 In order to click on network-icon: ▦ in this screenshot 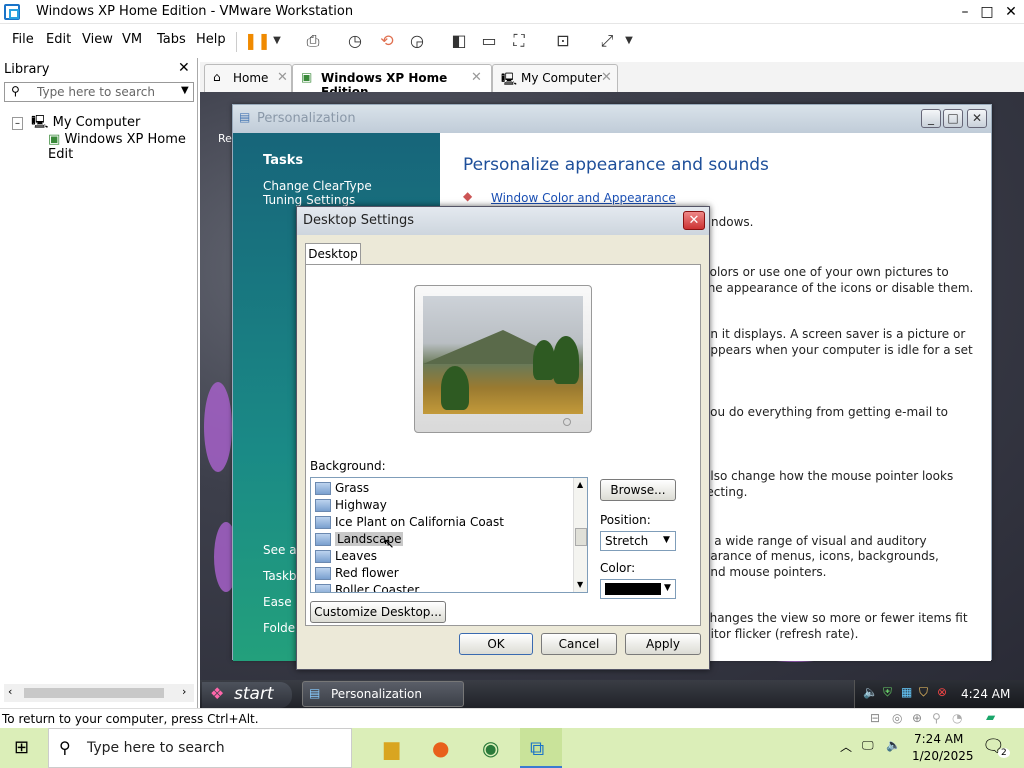, I will do `click(906, 692)`.